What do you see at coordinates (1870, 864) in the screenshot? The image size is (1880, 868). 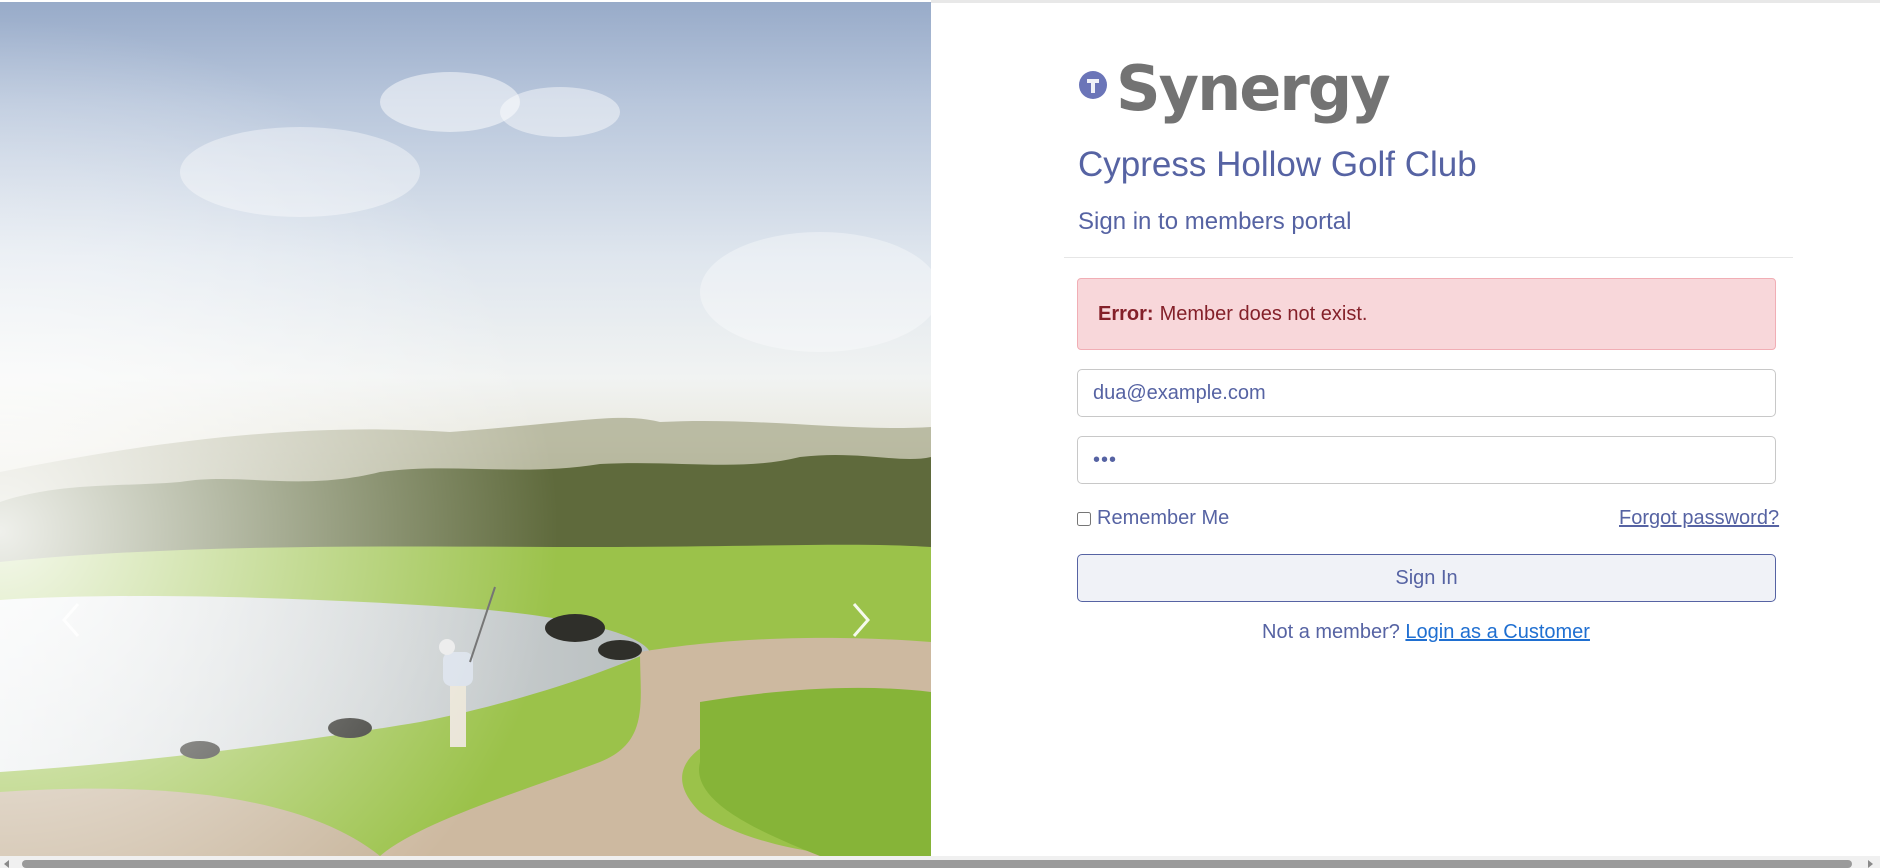 I see `scroll-right-arrow-icon` at bounding box center [1870, 864].